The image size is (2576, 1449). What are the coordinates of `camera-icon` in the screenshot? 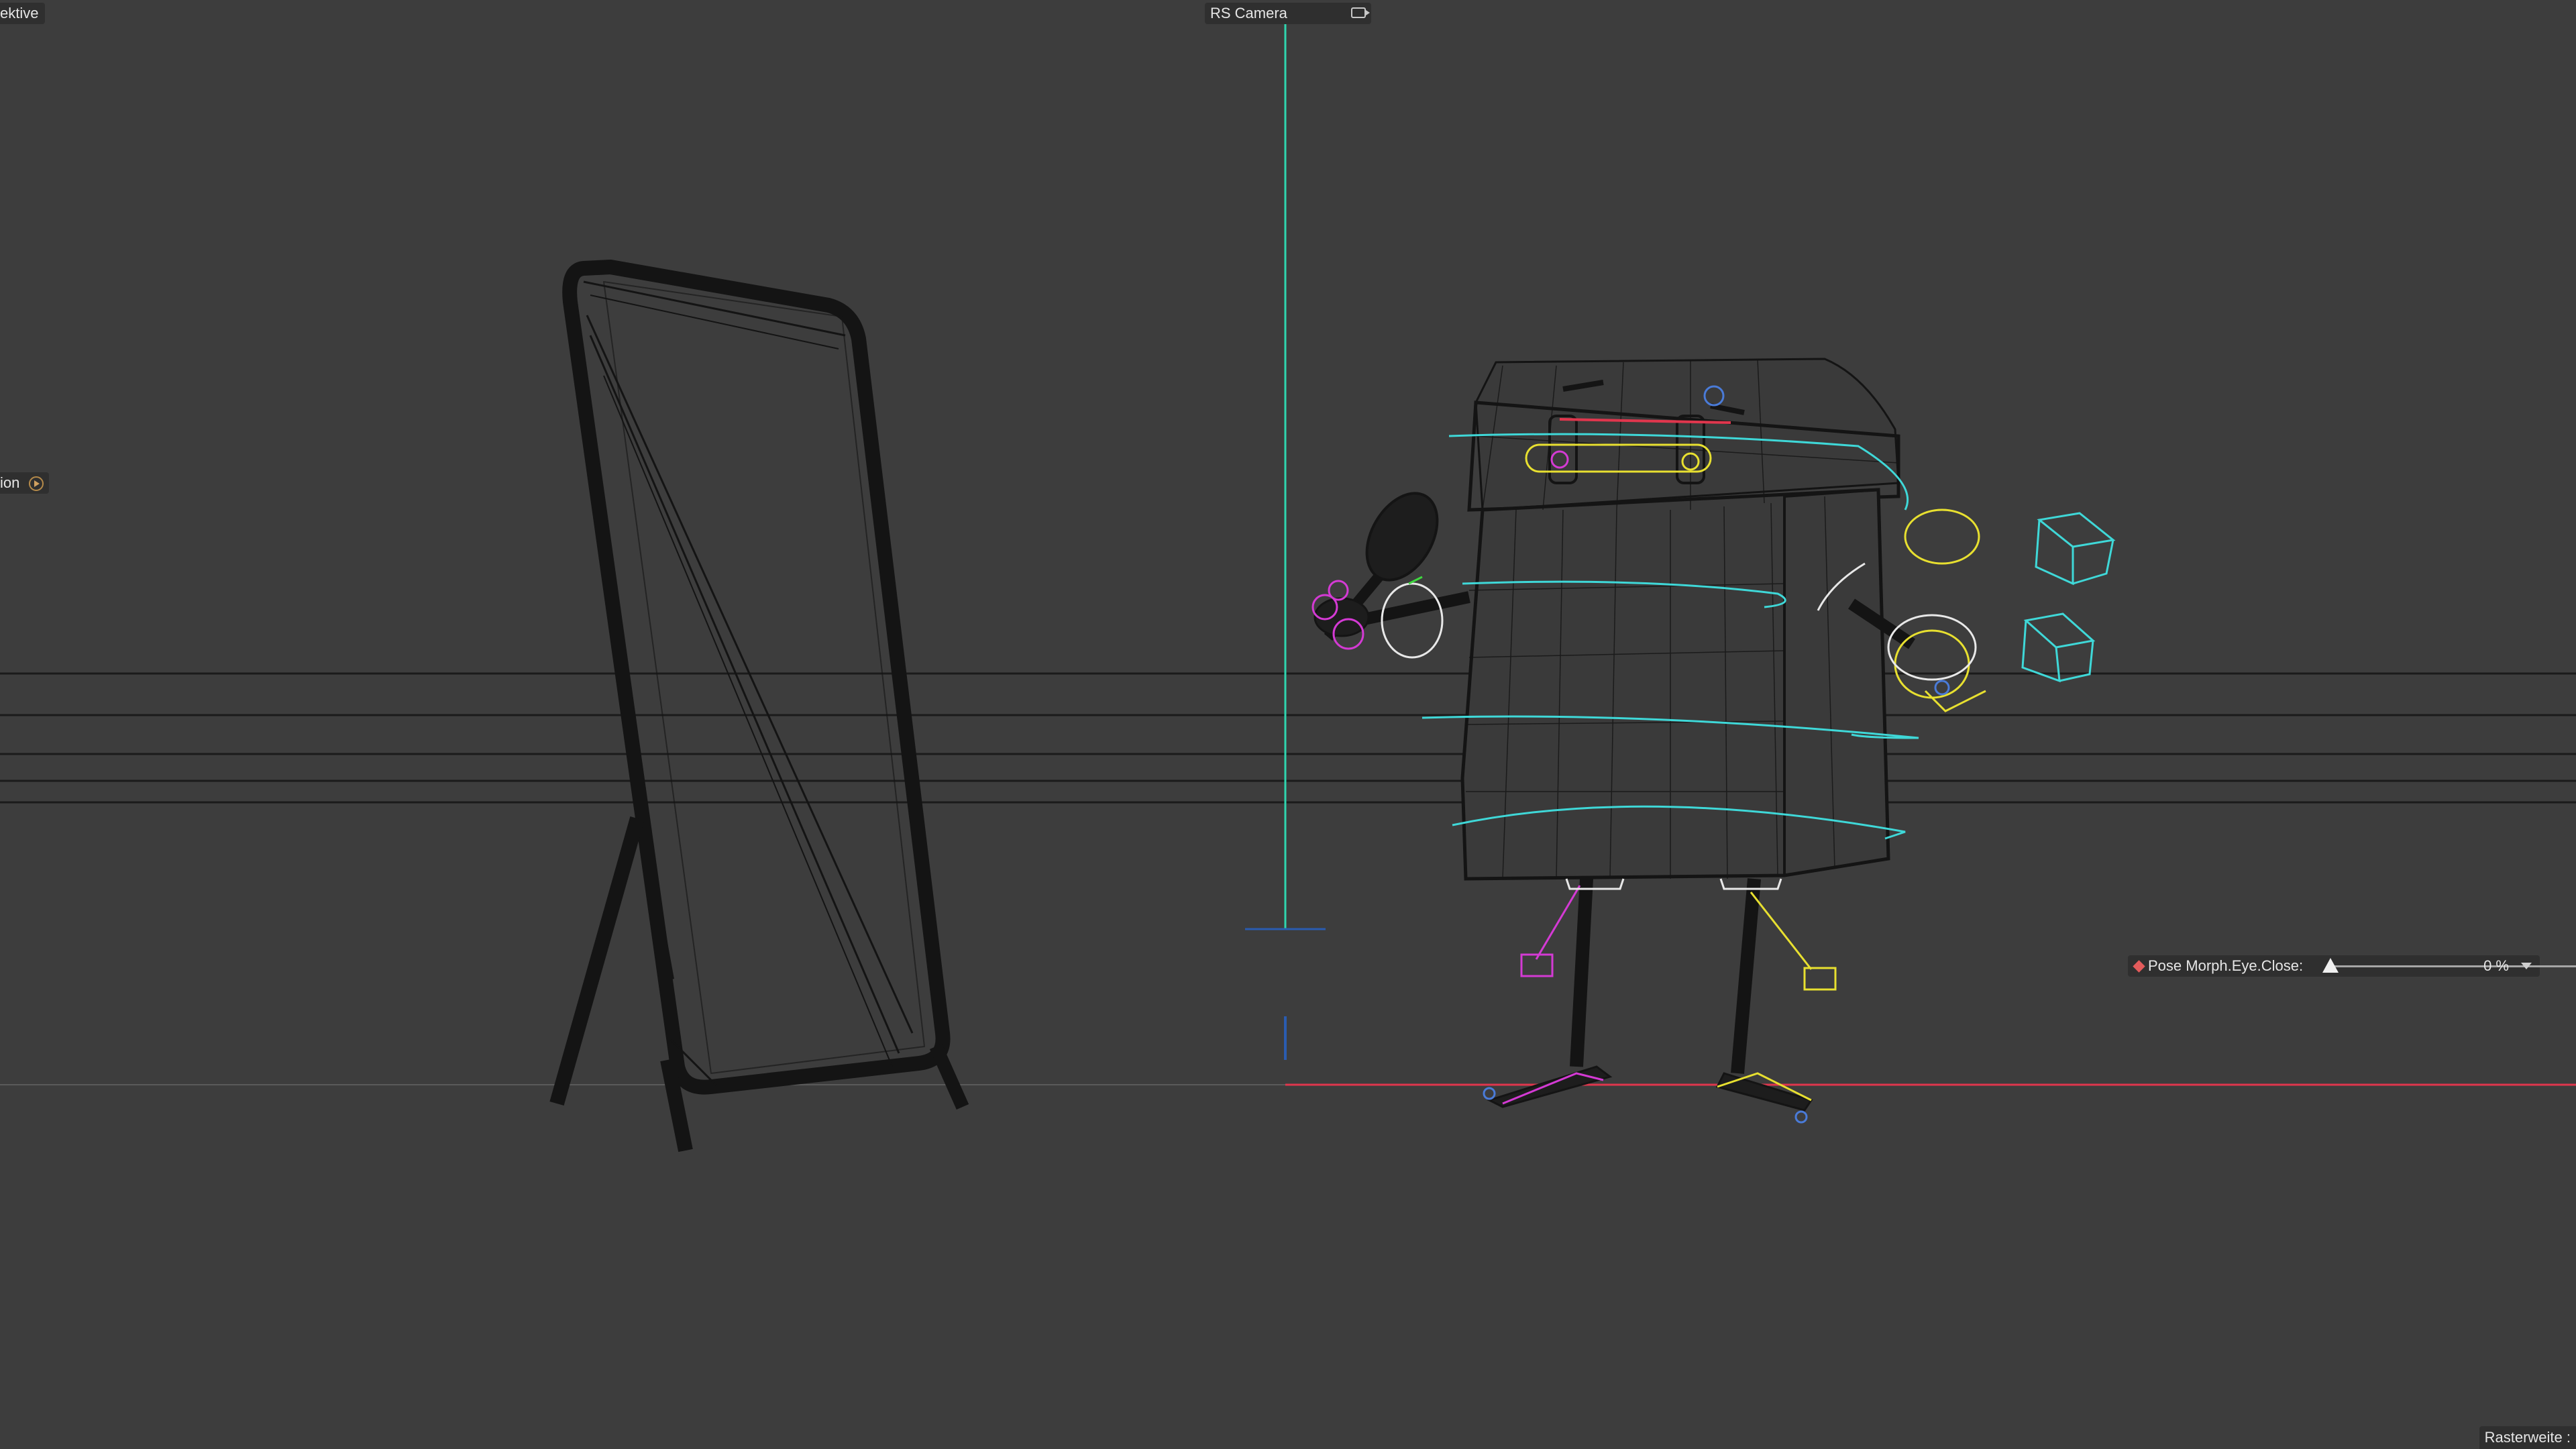 It's located at (1360, 12).